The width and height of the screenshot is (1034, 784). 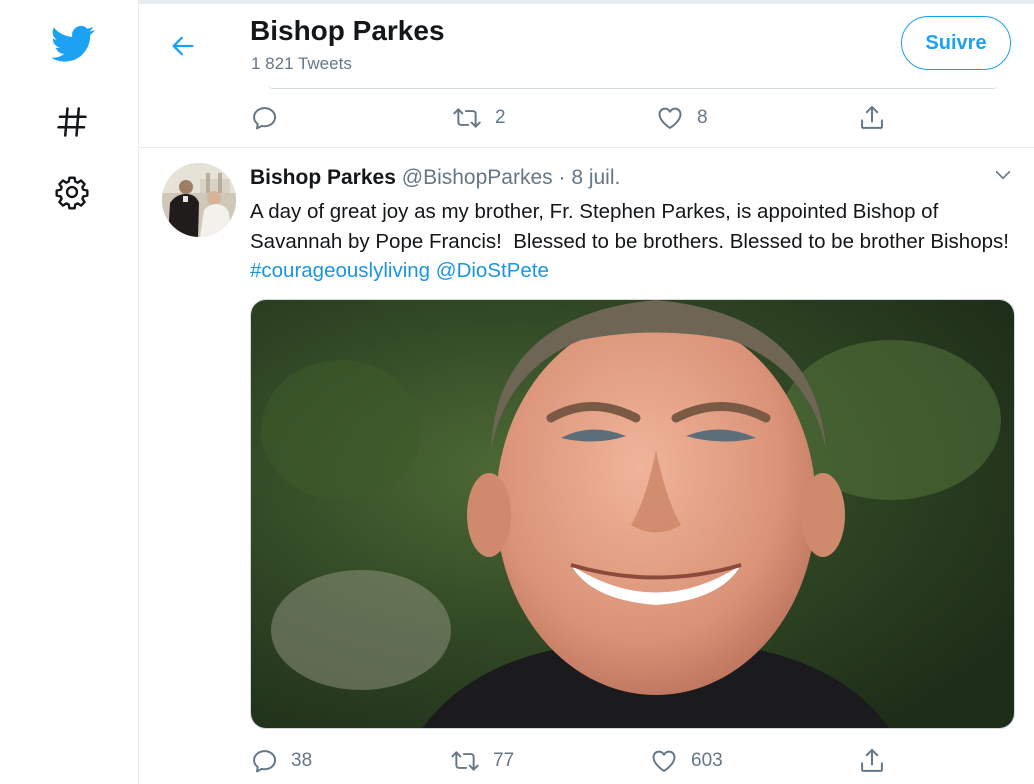 What do you see at coordinates (347, 30) in the screenshot?
I see `page-title: Bishop Parkes` at bounding box center [347, 30].